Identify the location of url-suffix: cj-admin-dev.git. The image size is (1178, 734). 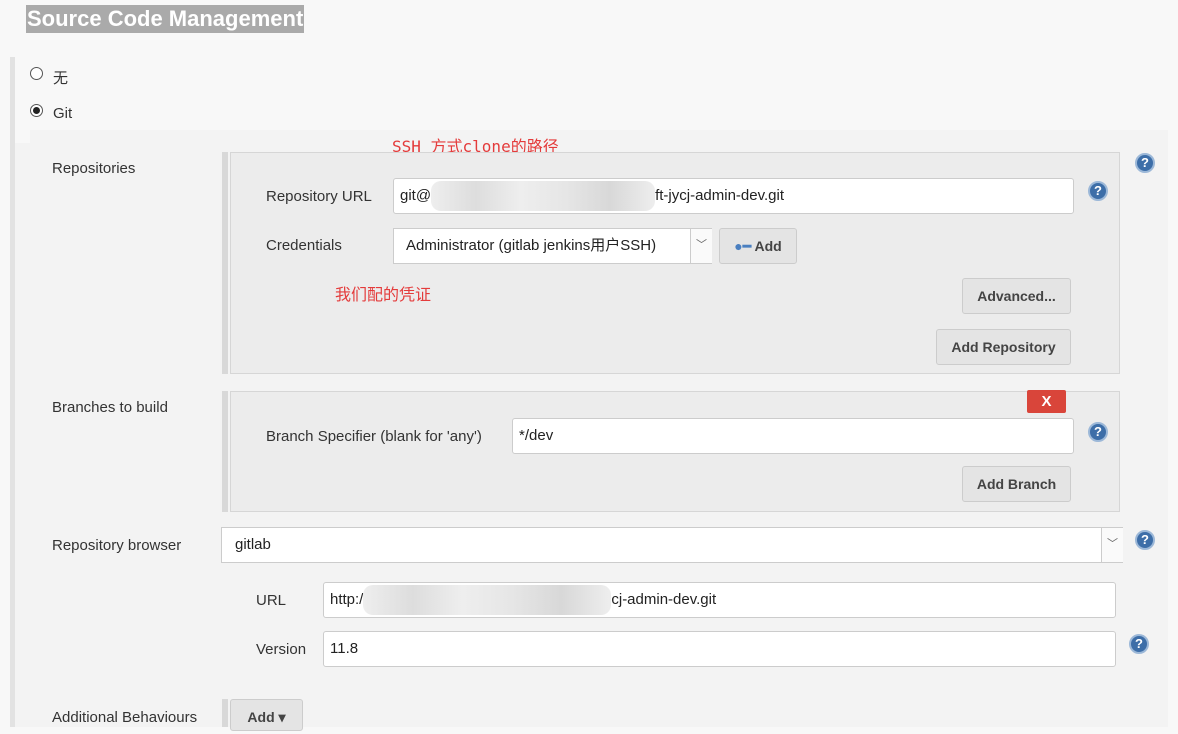
(664, 599).